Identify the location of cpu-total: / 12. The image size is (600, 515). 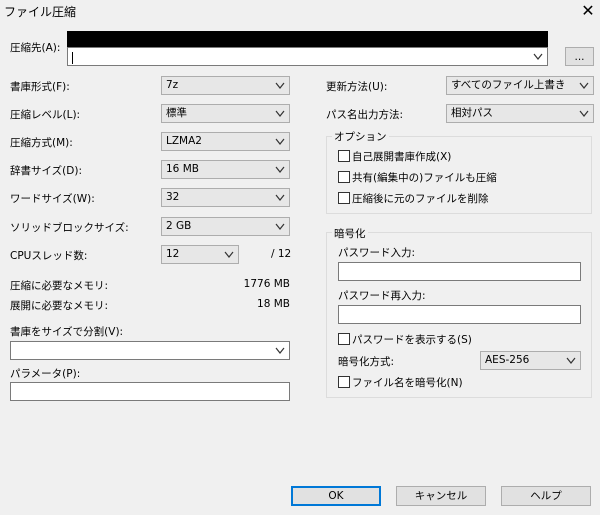
(281, 254).